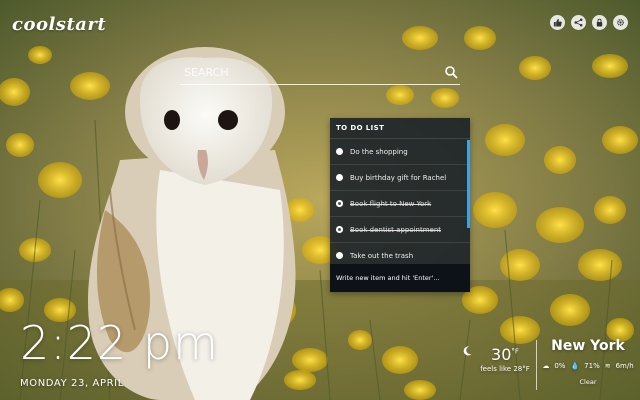  Describe the element at coordinates (546, 366) in the screenshot. I see `precipitation-icon: ☁` at that location.